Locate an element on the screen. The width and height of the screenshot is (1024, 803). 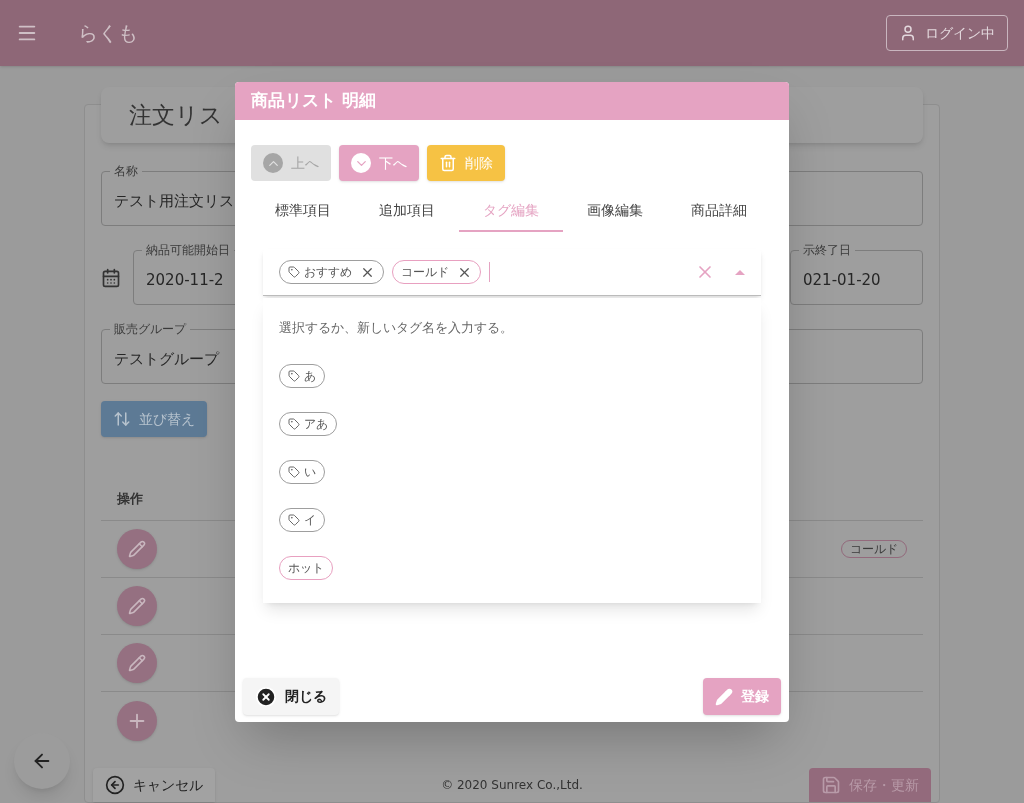
tag-chip: ホット is located at coordinates (306, 567).